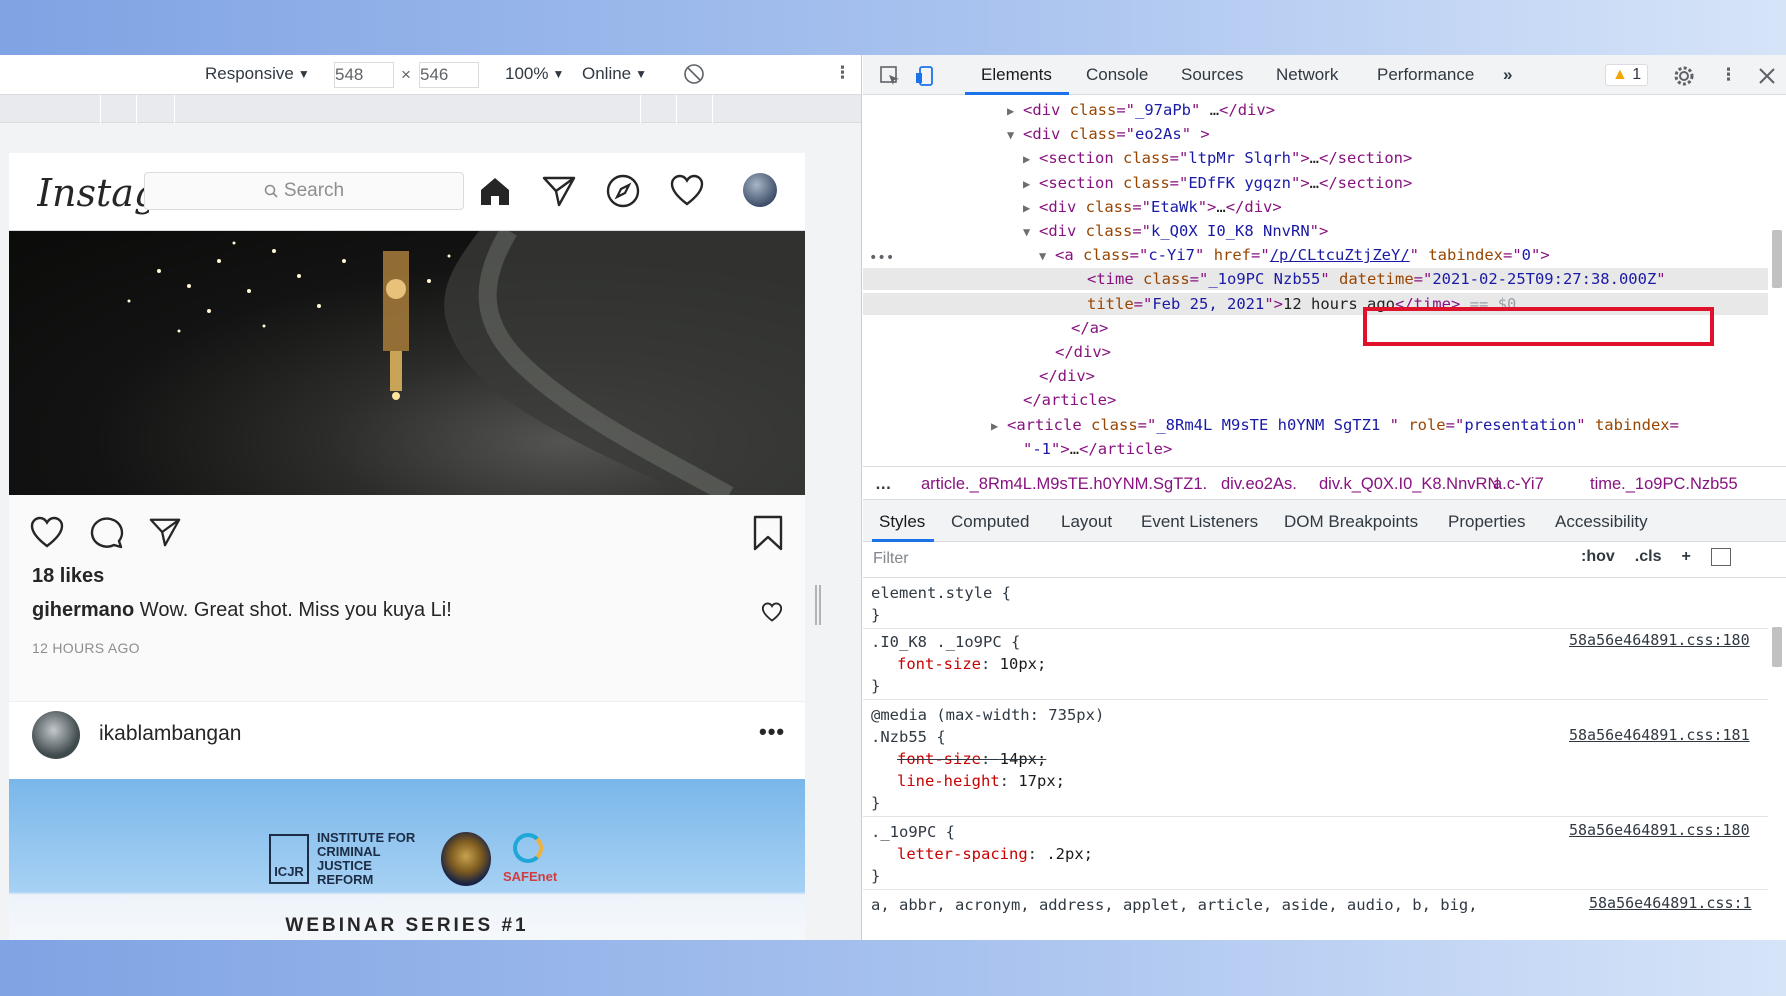 Image resolution: width=1786 pixels, height=996 pixels. What do you see at coordinates (93, 193) in the screenshot?
I see `instagram-logo: Instagram` at bounding box center [93, 193].